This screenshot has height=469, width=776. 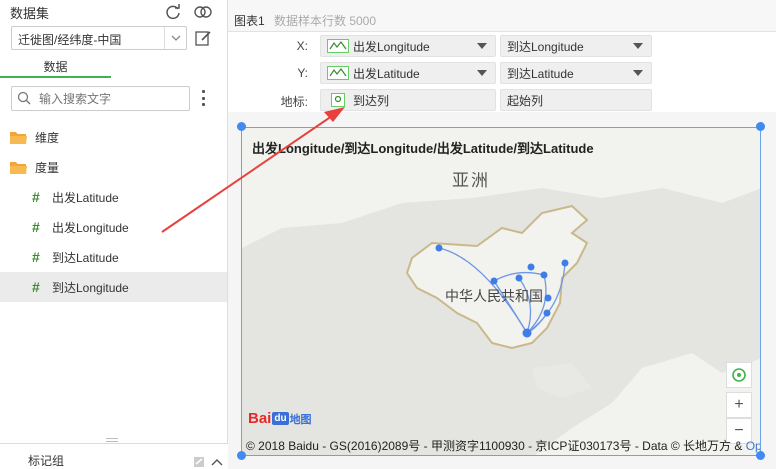 What do you see at coordinates (576, 73) in the screenshot?
I see `y-pill-destination: 到达Latitude` at bounding box center [576, 73].